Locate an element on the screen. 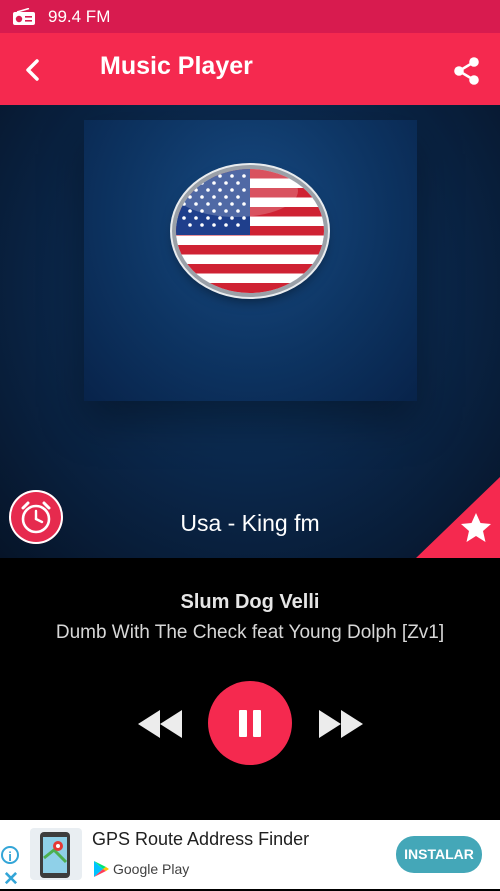 Image resolution: width=500 pixels, height=891 pixels. ad-app-icon is located at coordinates (56, 854).